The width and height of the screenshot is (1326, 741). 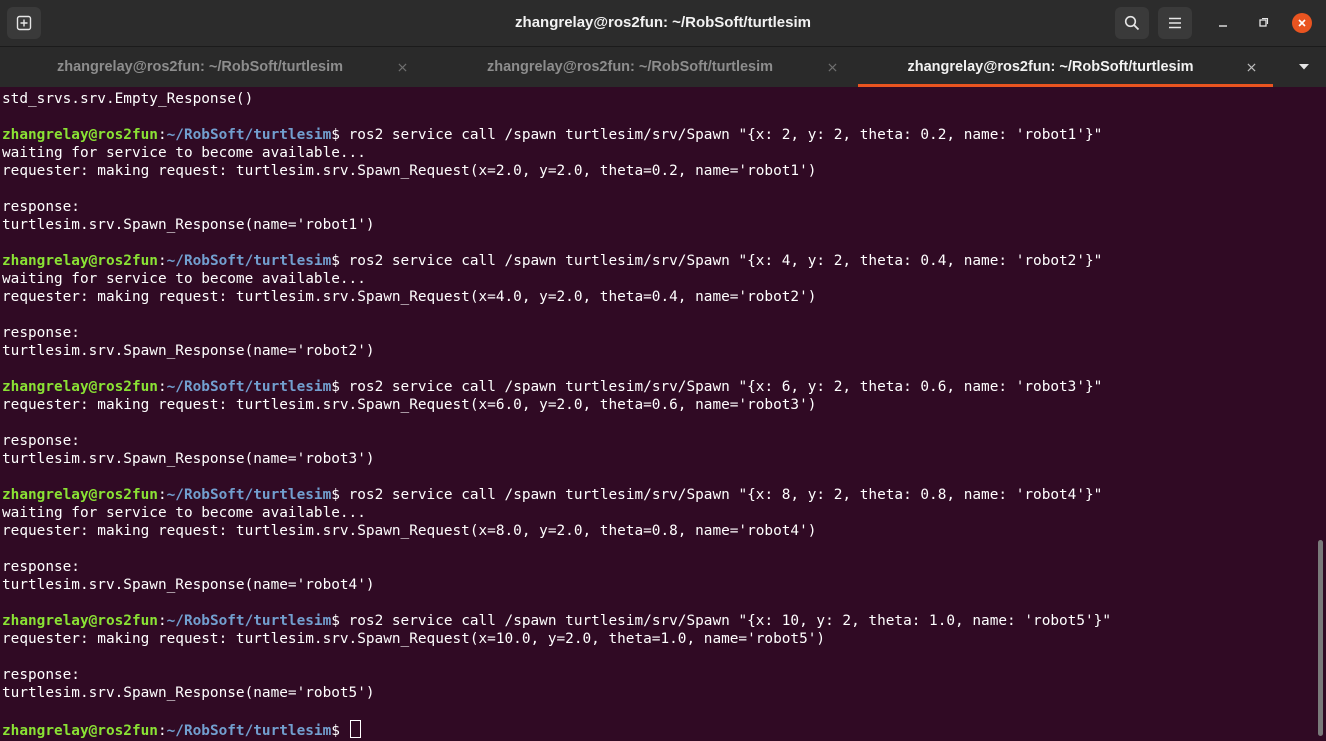 I want to click on hamburger-menu-icon, so click(x=1175, y=23).